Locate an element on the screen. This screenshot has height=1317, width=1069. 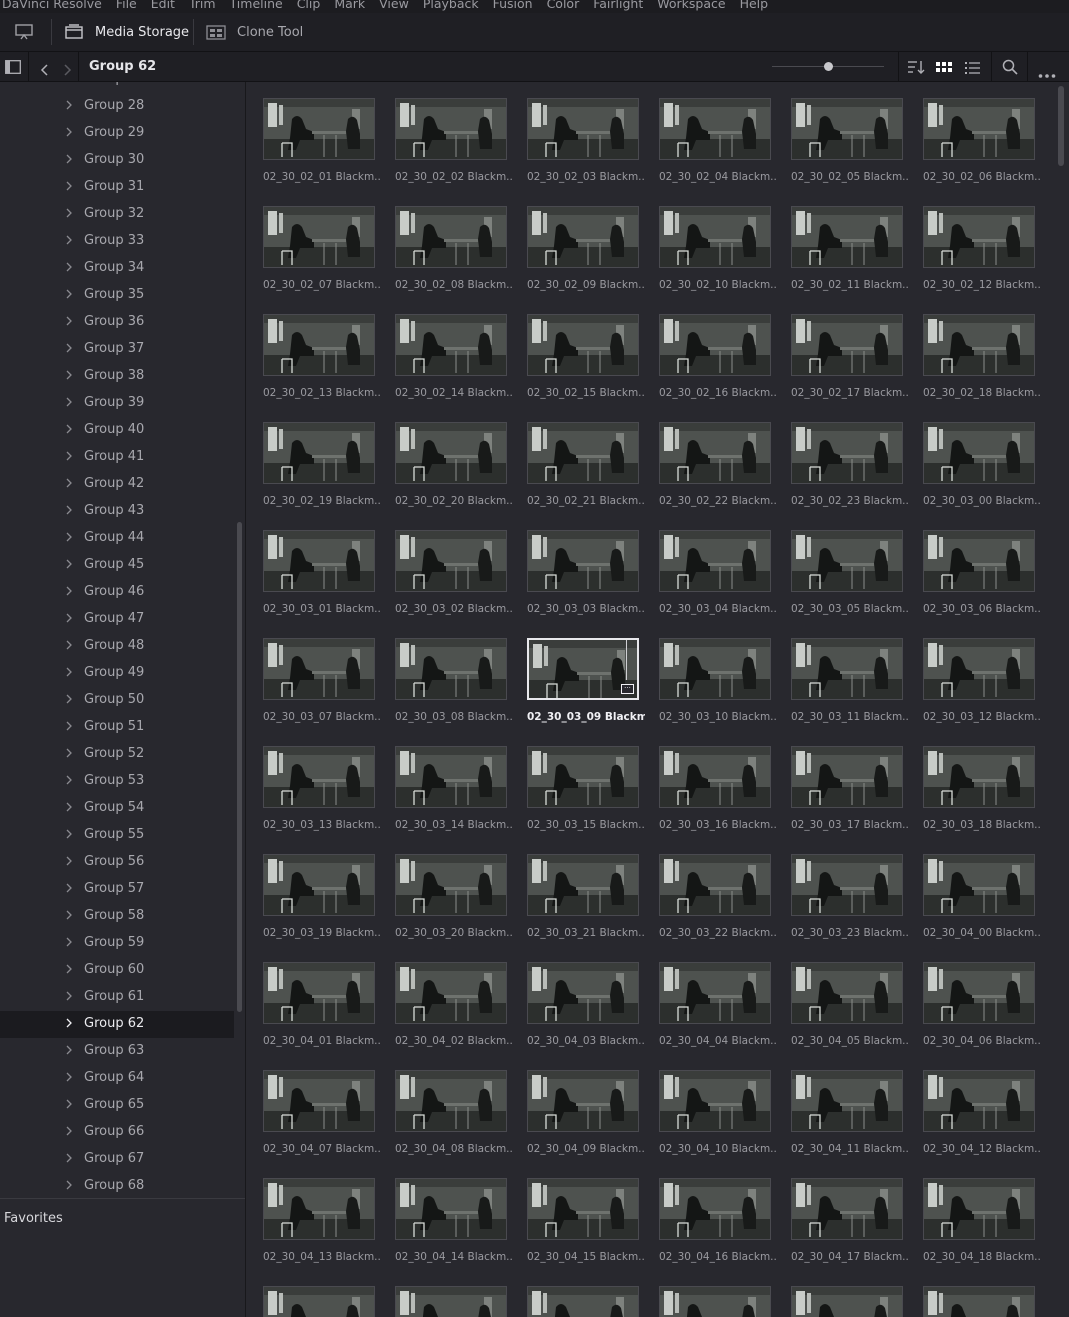
sidebar-item-group-66: Group 66 is located at coordinates (117, 1132).